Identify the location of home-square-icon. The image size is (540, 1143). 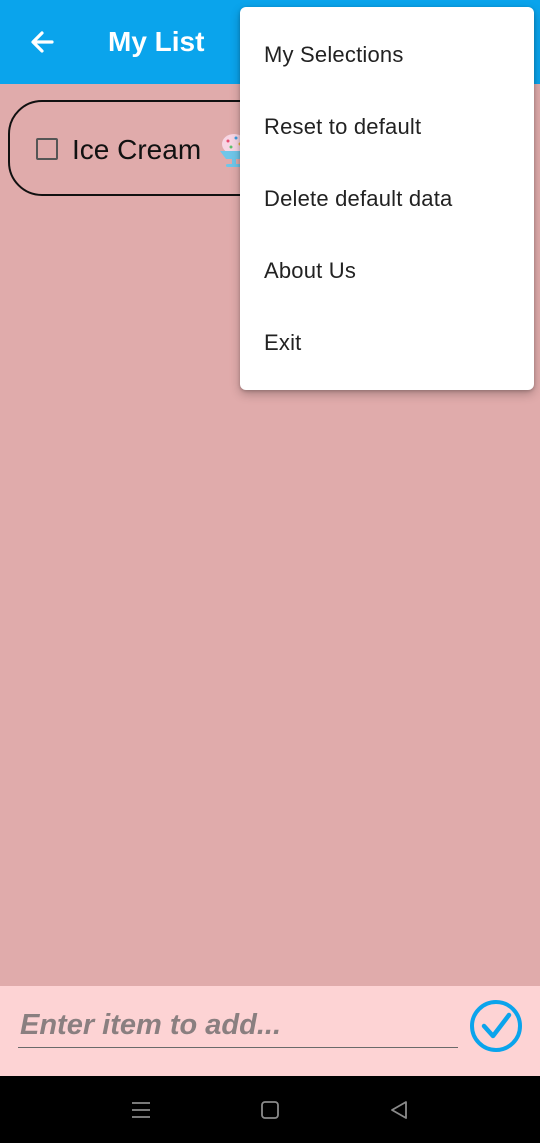
(270, 1110).